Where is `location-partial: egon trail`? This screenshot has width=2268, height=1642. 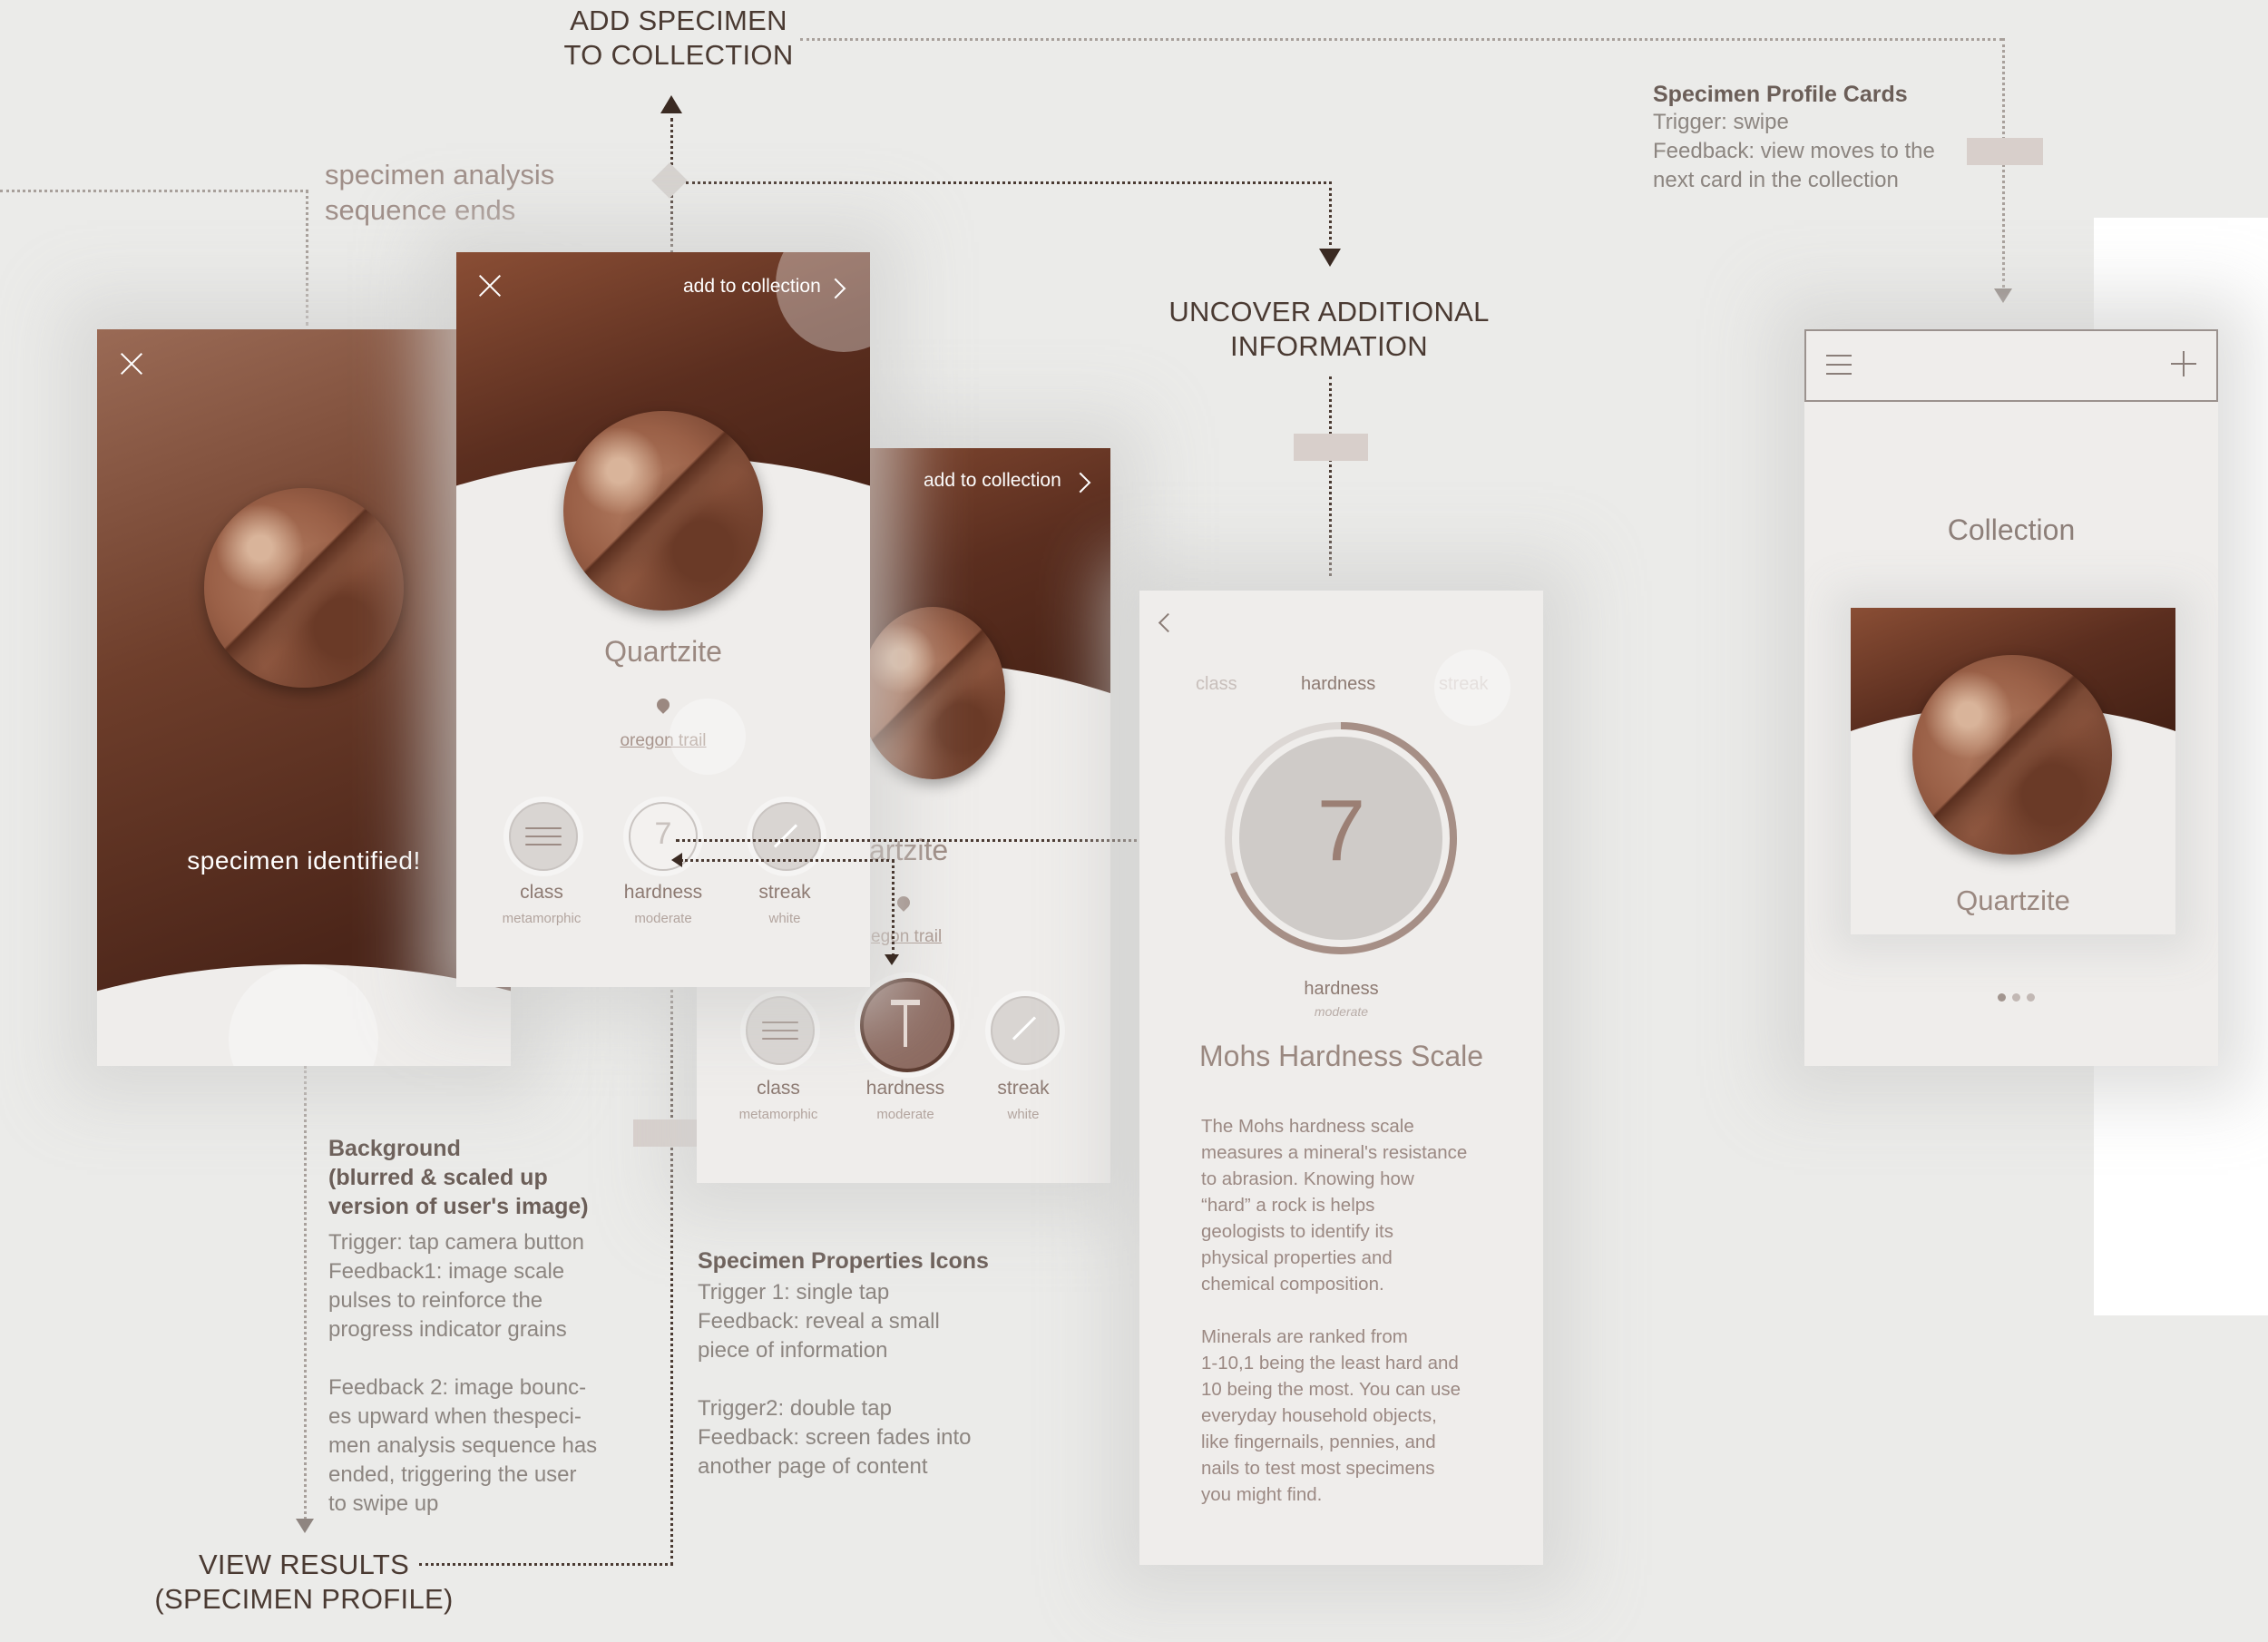 location-partial: egon trail is located at coordinates (907, 937).